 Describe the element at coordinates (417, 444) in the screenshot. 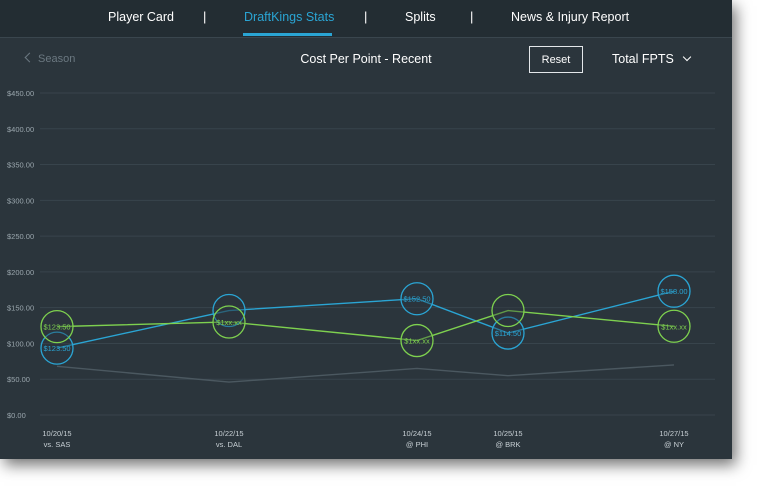

I see `x-tick-opponent: @ PHI` at that location.